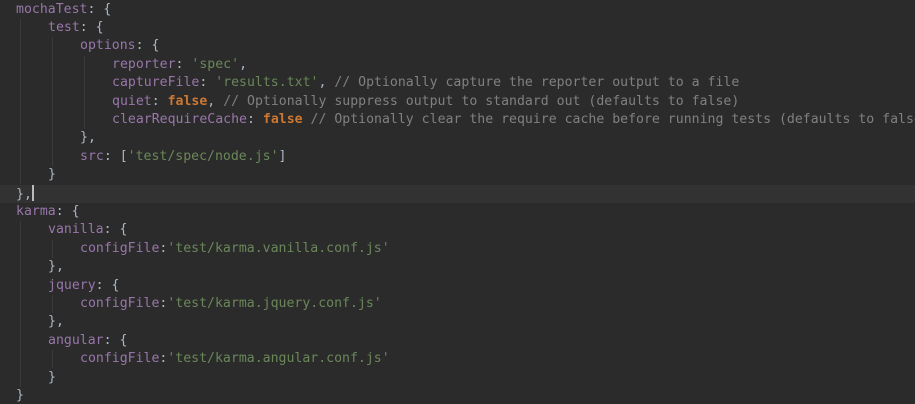  I want to click on punctuation: : [, so click(115, 156).